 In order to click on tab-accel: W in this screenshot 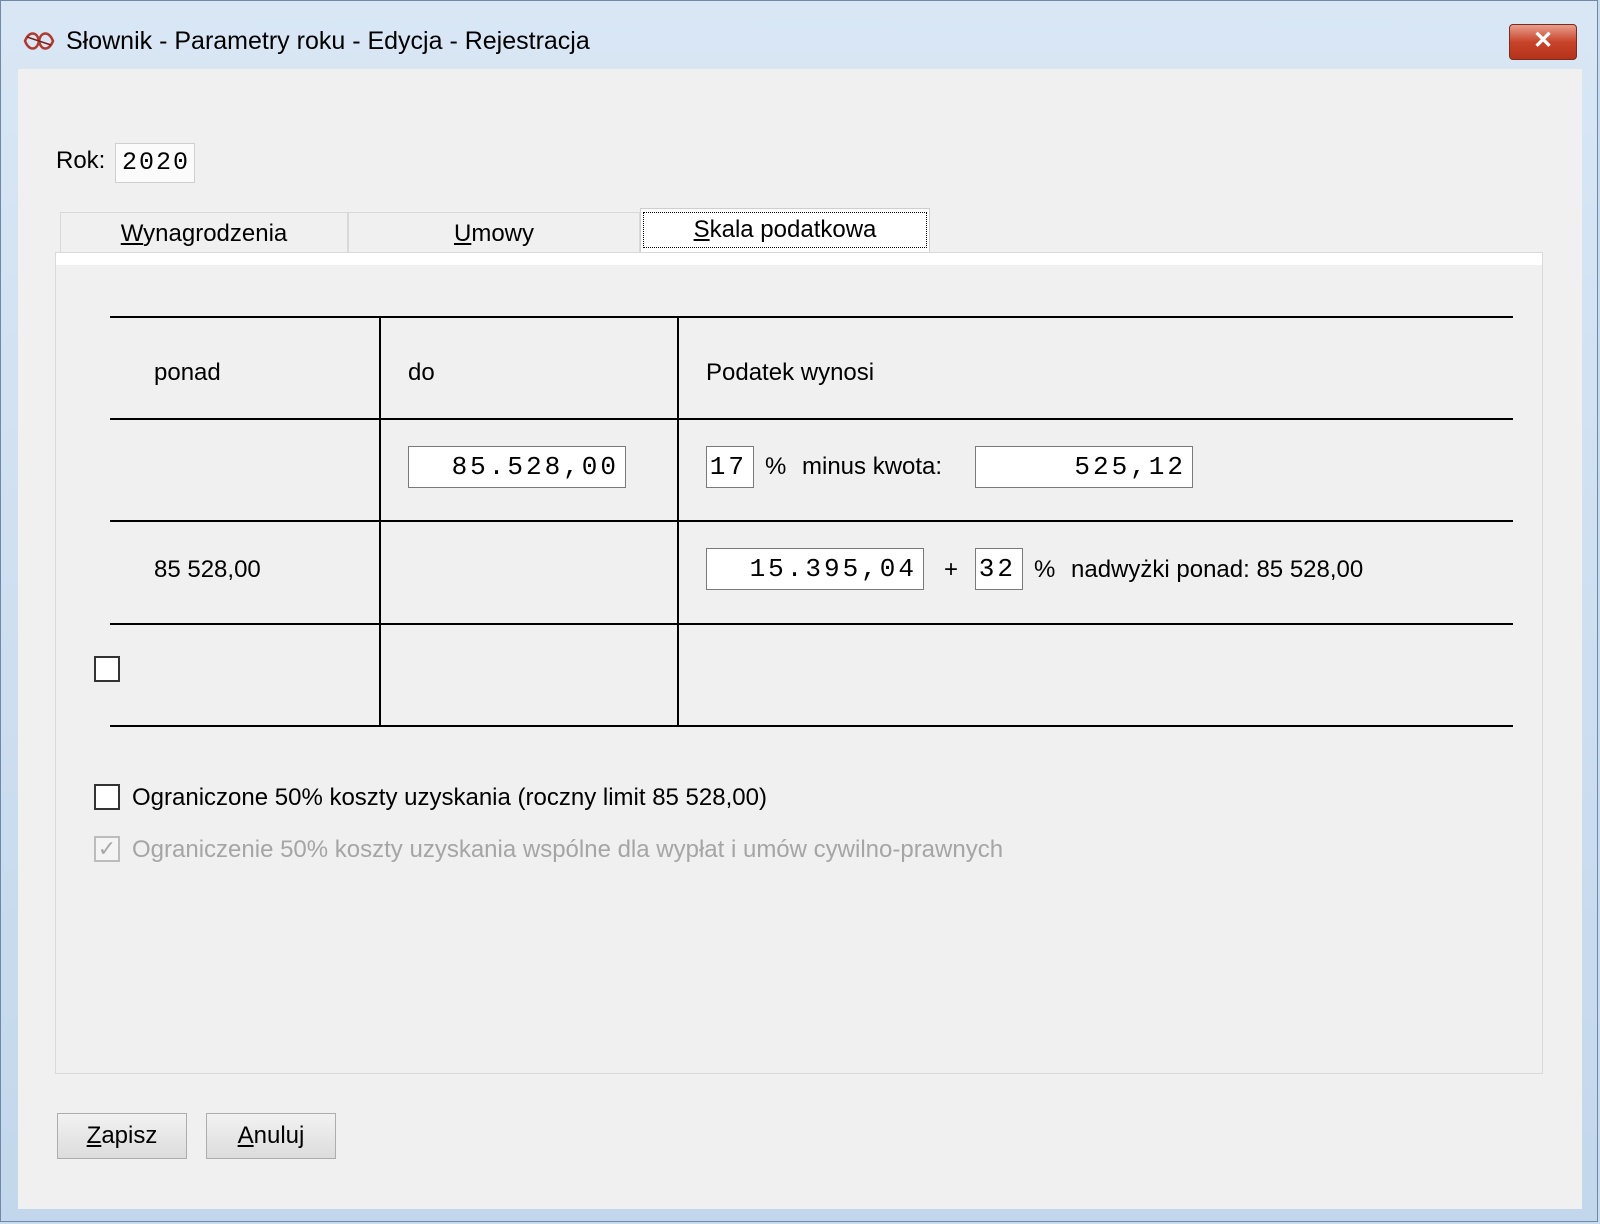, I will do `click(132, 233)`.